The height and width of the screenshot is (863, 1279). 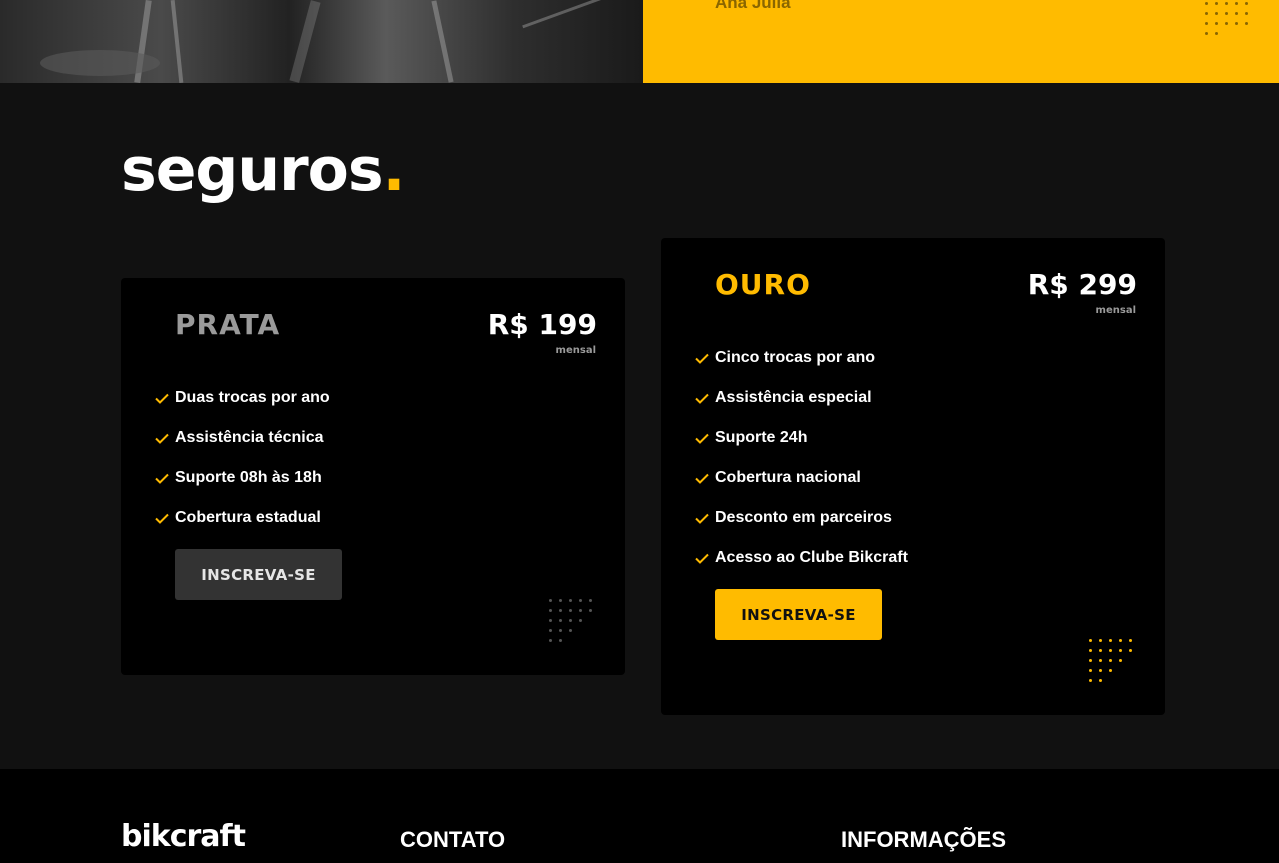 What do you see at coordinates (795, 357) in the screenshot?
I see `feature-text: Cinco trocas por ano` at bounding box center [795, 357].